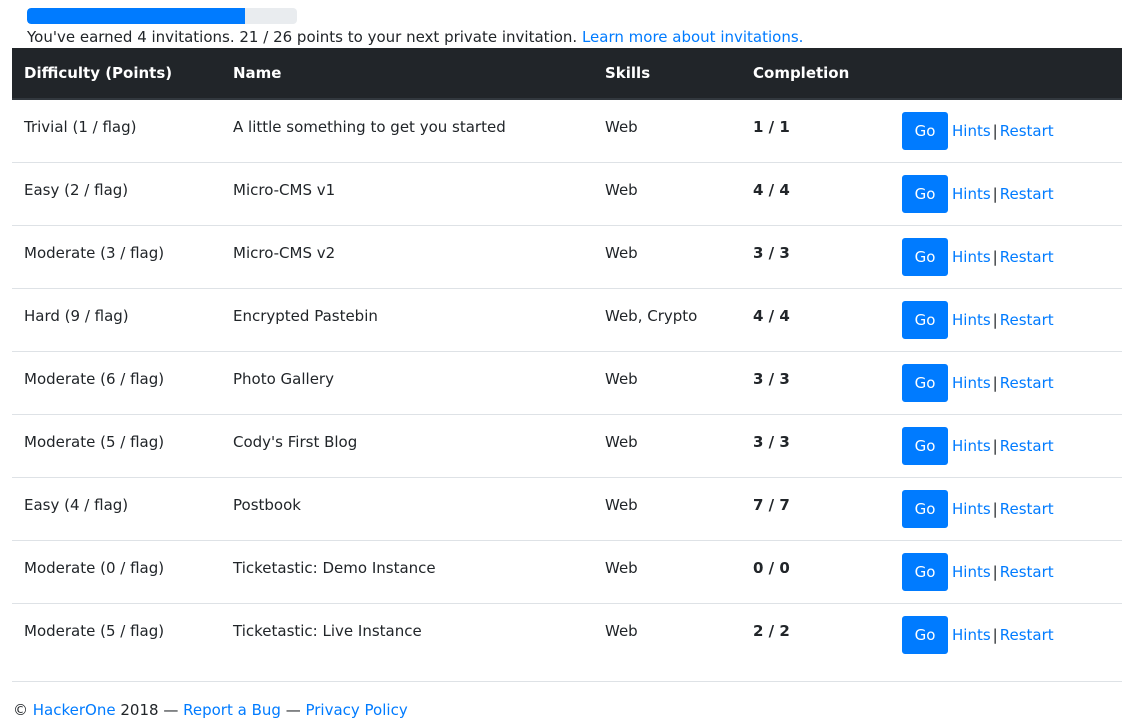 This screenshot has height=727, width=1130. What do you see at coordinates (567, 681) in the screenshot?
I see `footer-divider` at bounding box center [567, 681].